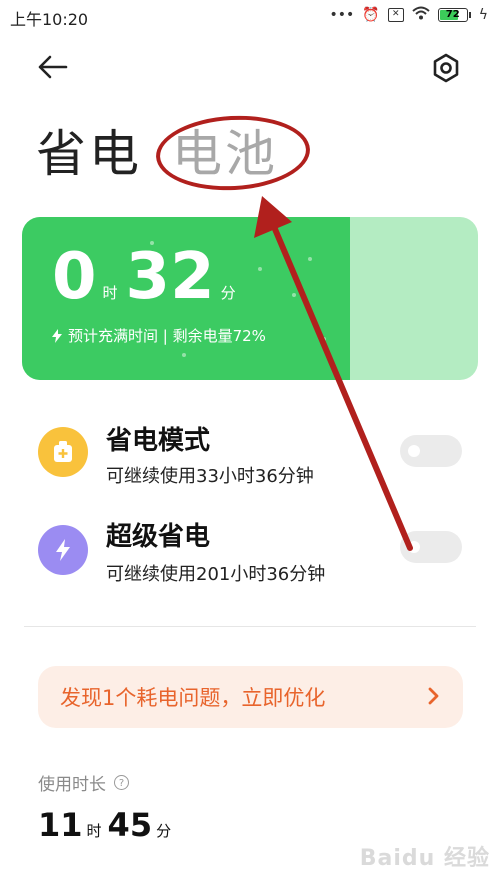  I want to click on lightning-icon, so click(63, 550).